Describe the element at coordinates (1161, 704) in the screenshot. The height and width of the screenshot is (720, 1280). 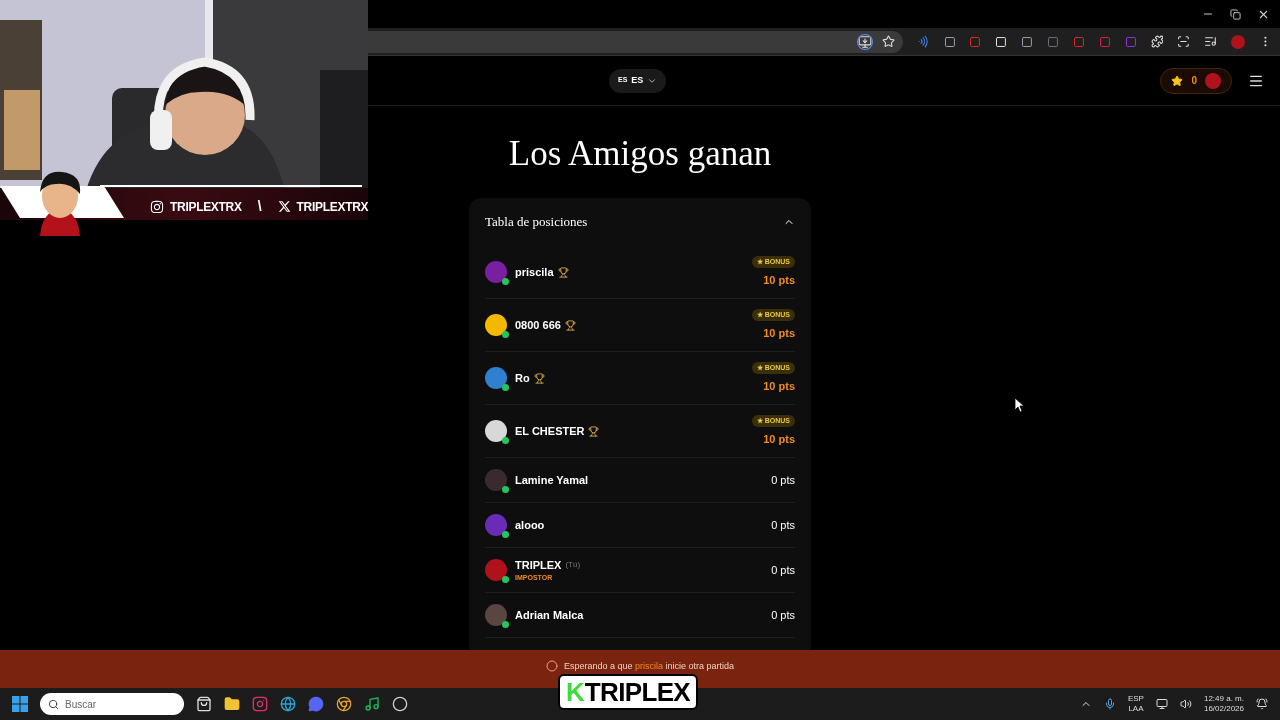
I see `network-icon` at that location.